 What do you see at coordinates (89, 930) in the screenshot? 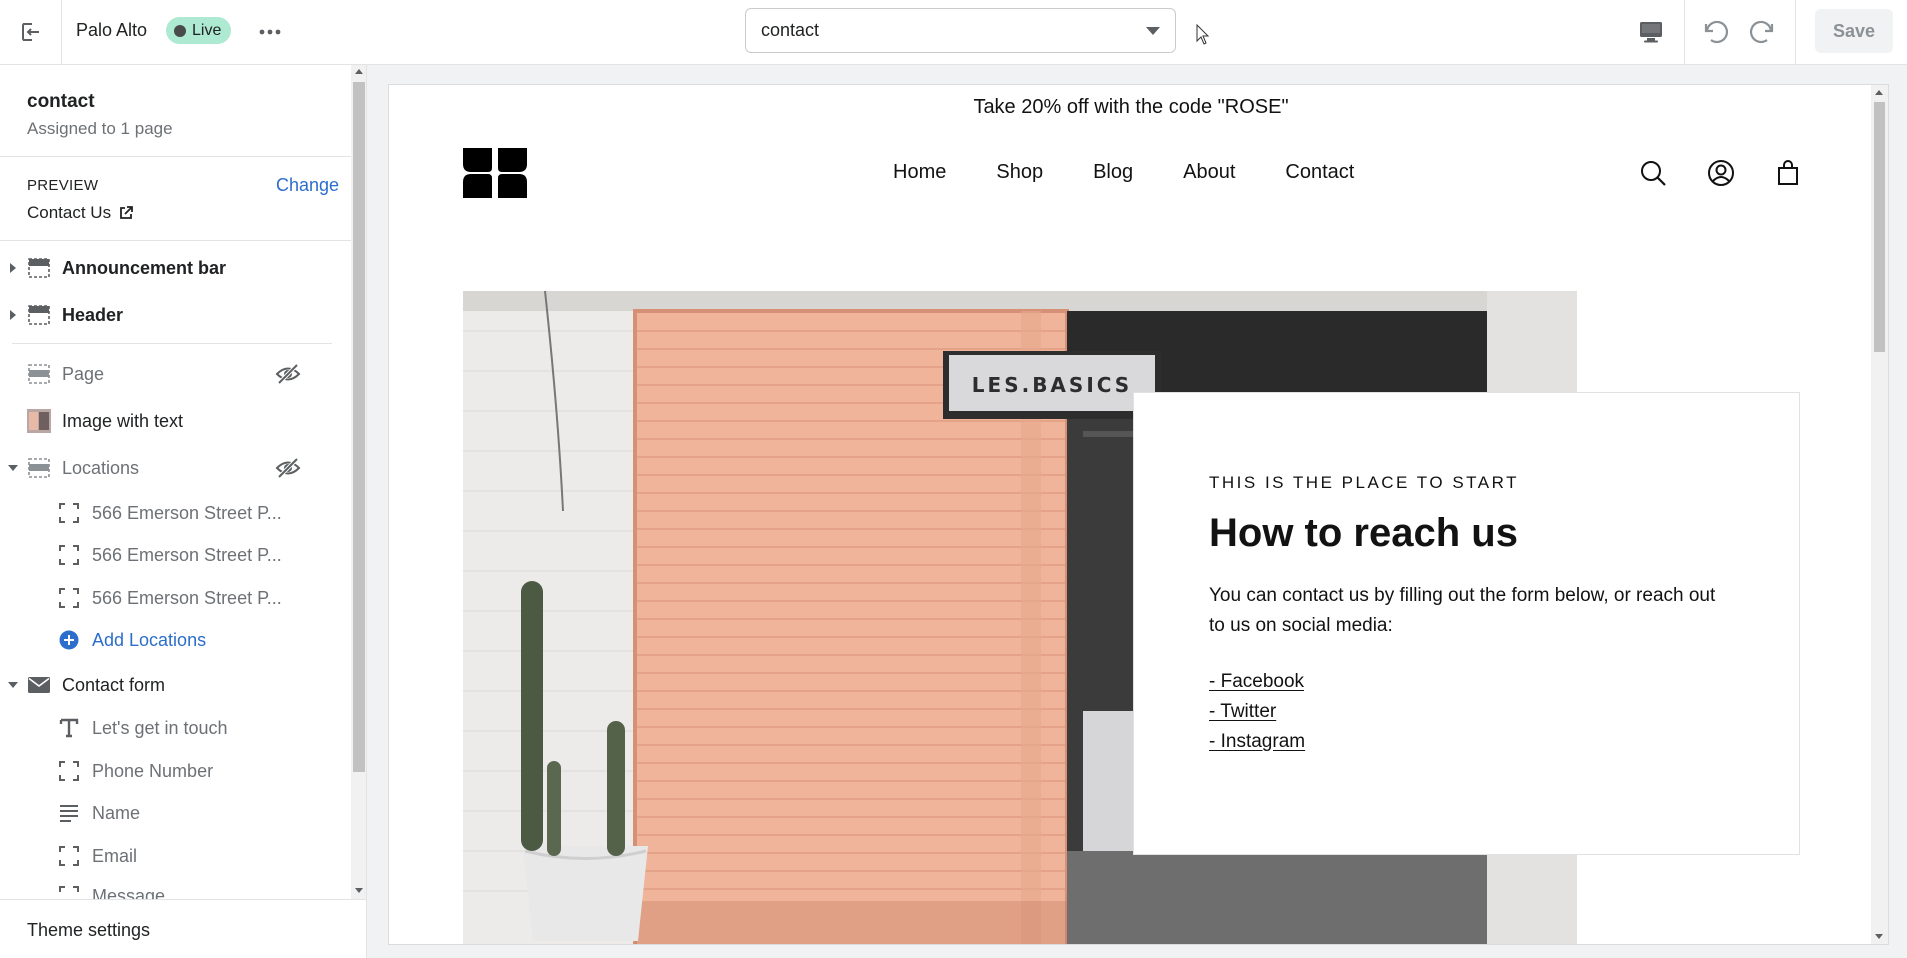
I see `theme-settings-label: Theme settings` at bounding box center [89, 930].